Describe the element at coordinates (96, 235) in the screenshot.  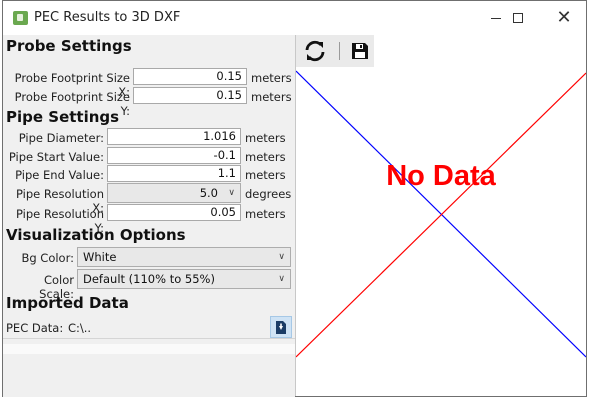
I see `visualization-heading: Visualization Options` at that location.